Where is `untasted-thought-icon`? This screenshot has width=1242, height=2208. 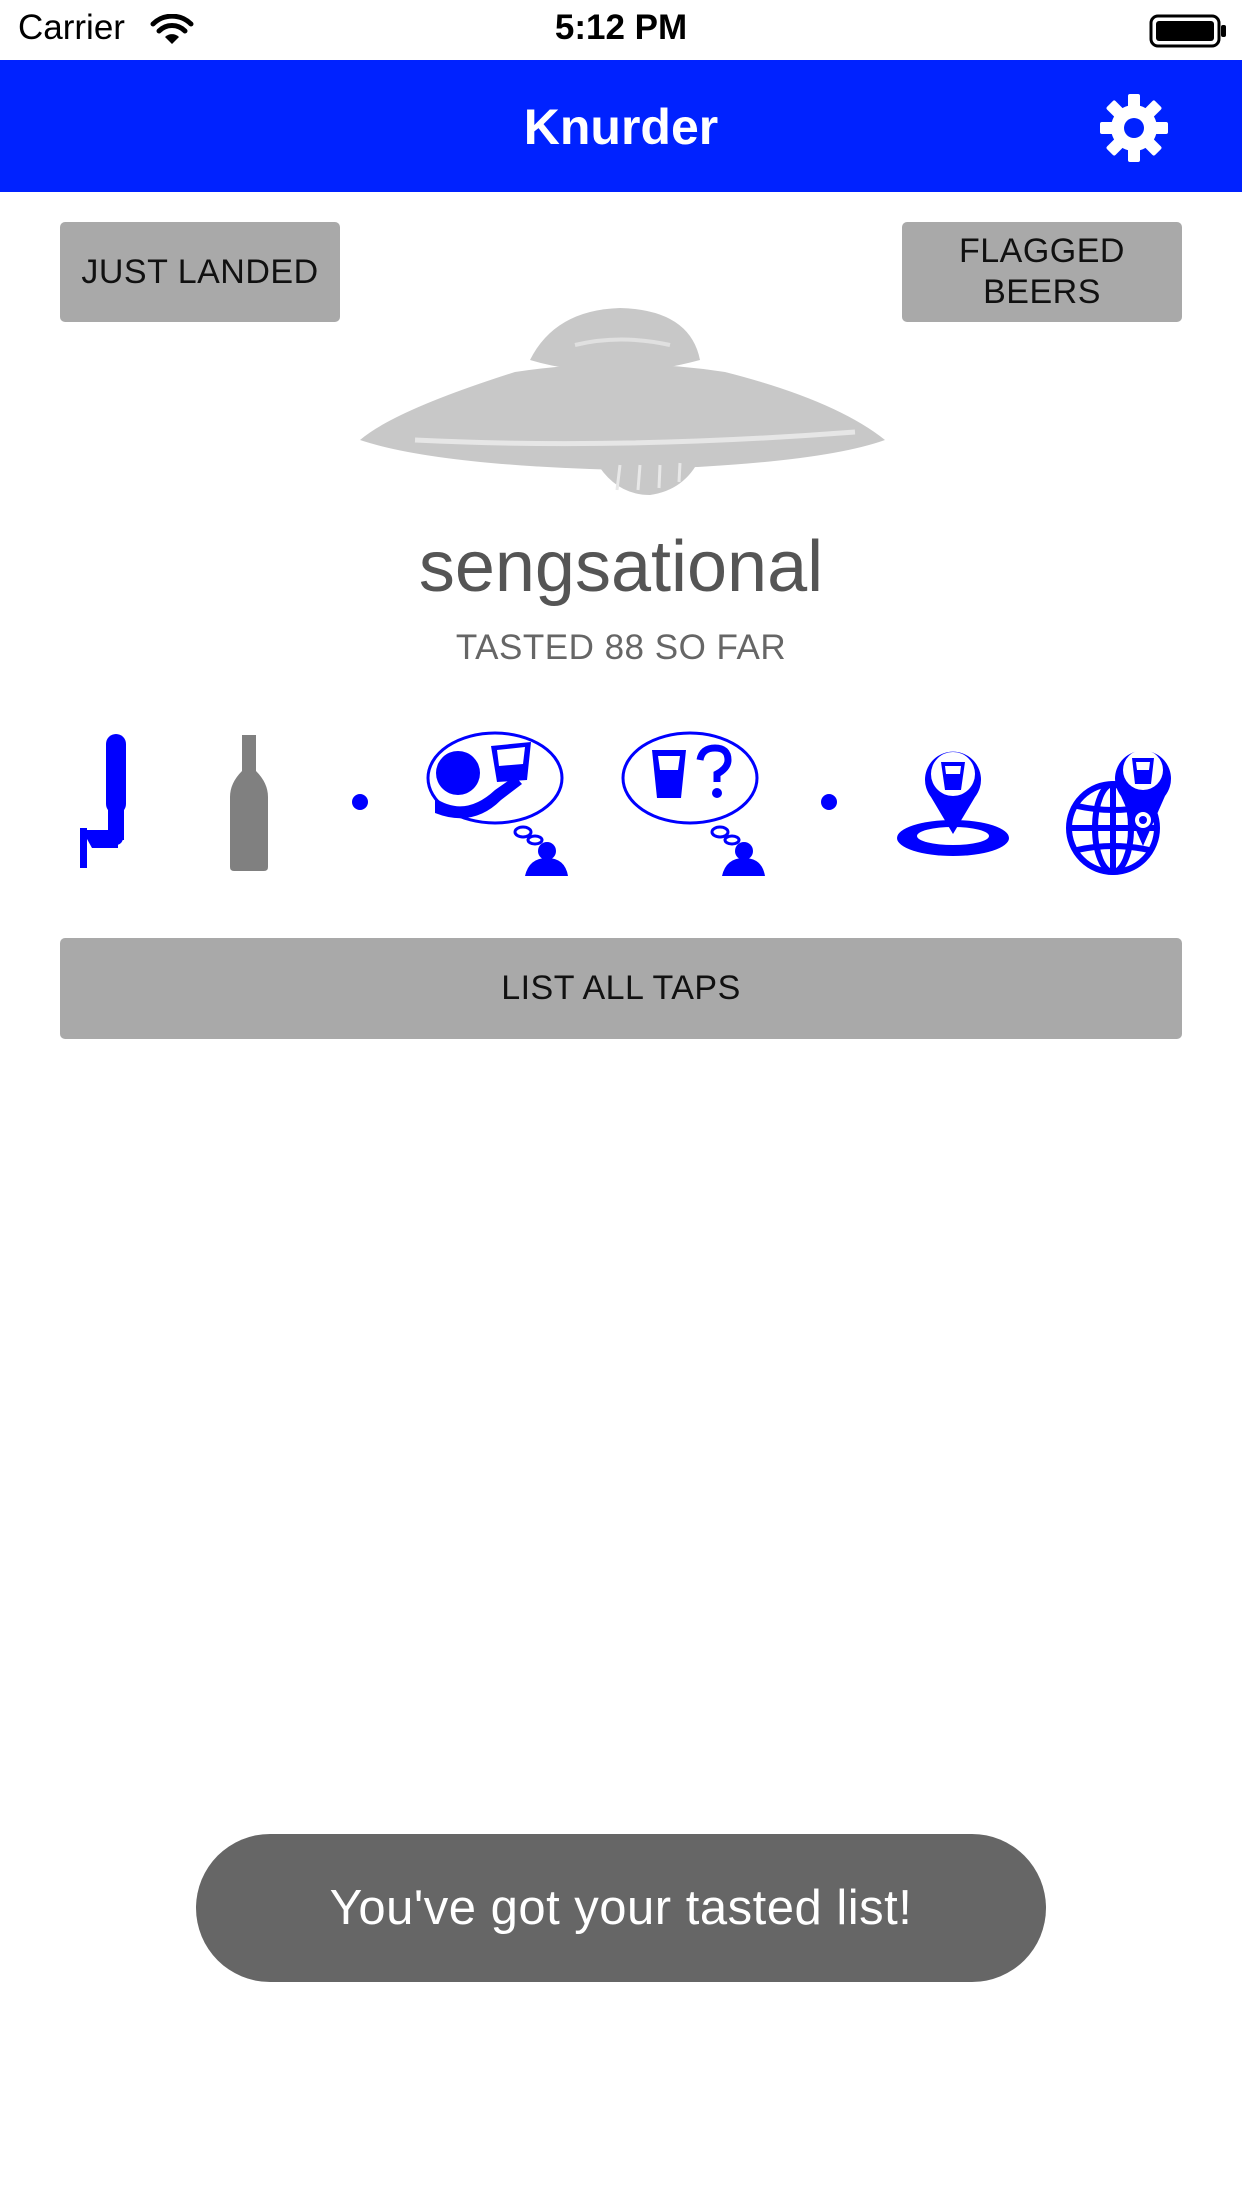 untasted-thought-icon is located at coordinates (692, 803).